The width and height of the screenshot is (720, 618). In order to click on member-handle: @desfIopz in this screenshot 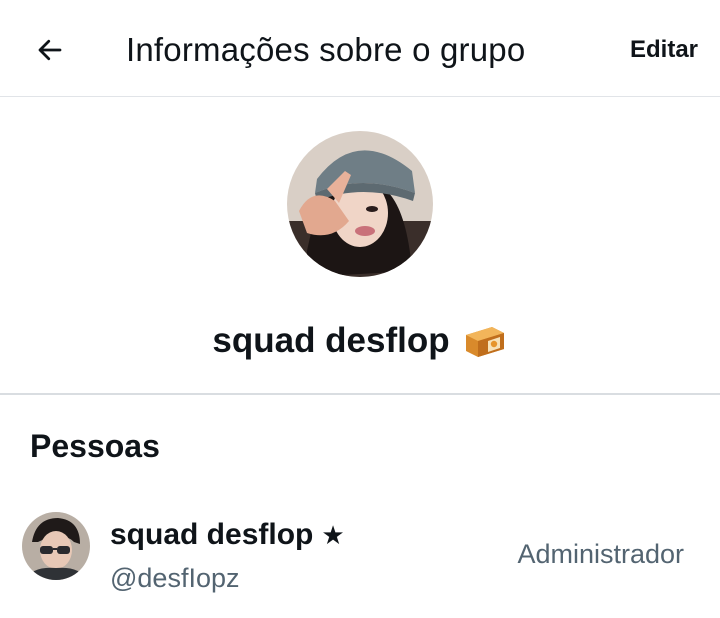, I will do `click(175, 578)`.